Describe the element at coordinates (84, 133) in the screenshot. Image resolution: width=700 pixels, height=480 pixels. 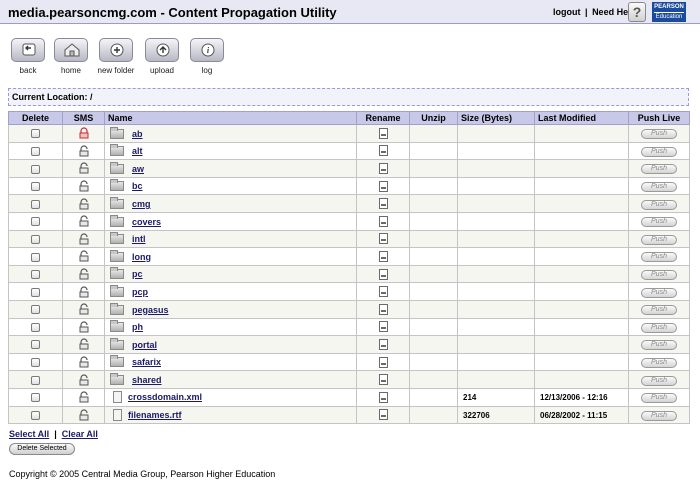
I see `locked-icon` at that location.